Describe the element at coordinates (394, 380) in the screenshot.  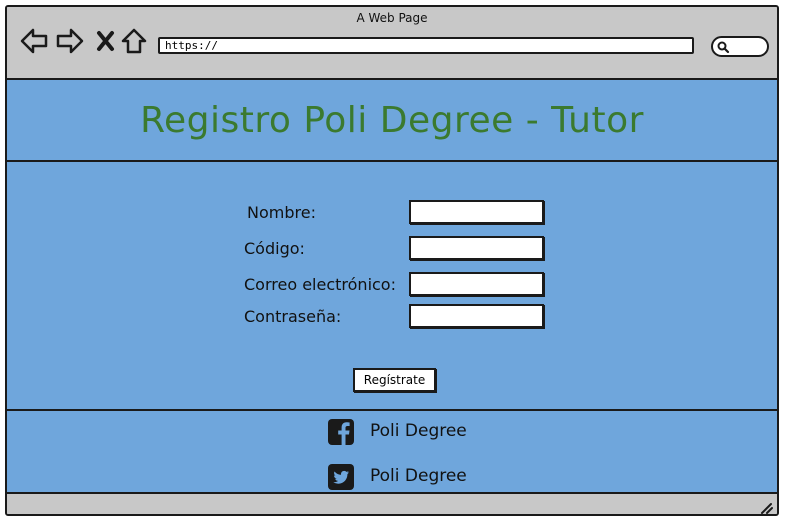
I see `registrate-button: Regístrate` at that location.